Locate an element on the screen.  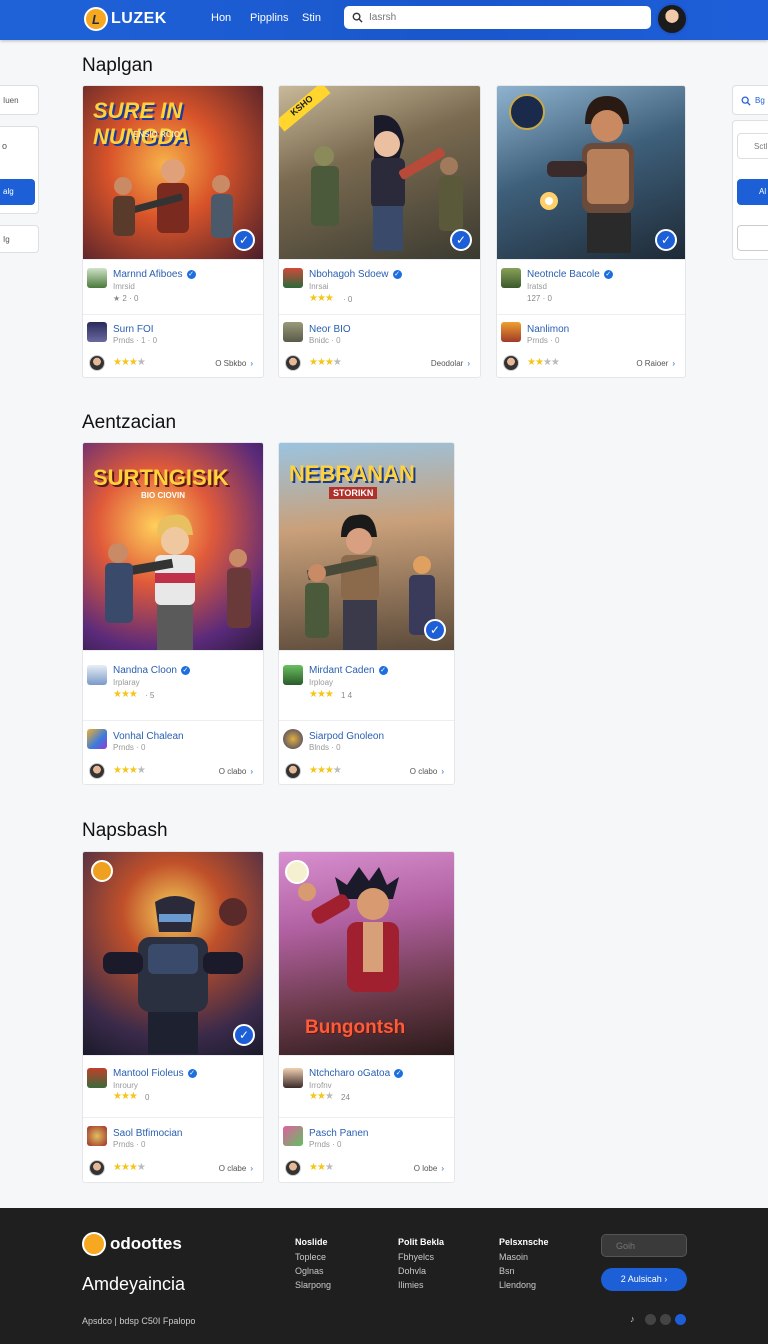
footer-link: Masoin is located at coordinates (513, 1257).